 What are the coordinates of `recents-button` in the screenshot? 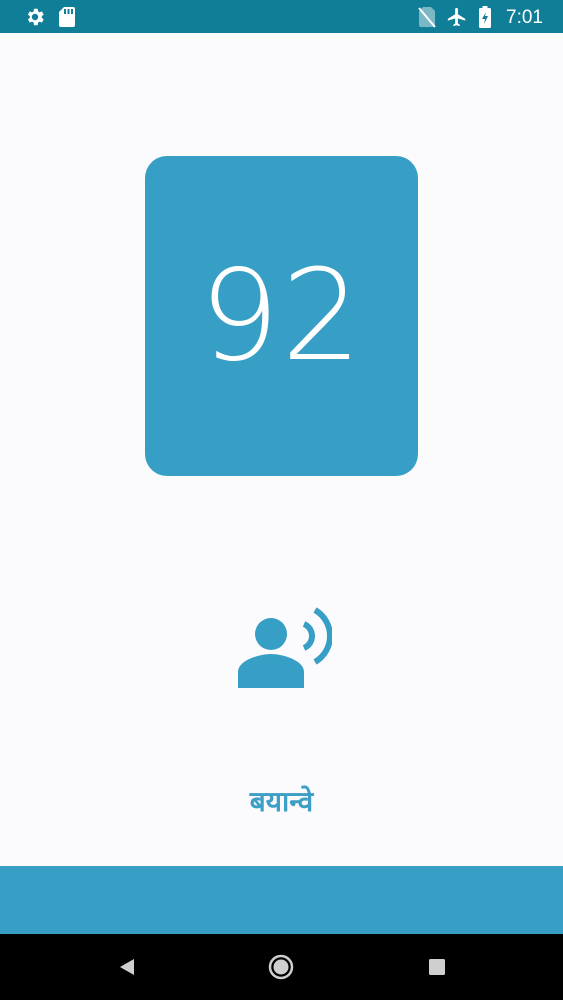 It's located at (437, 967).